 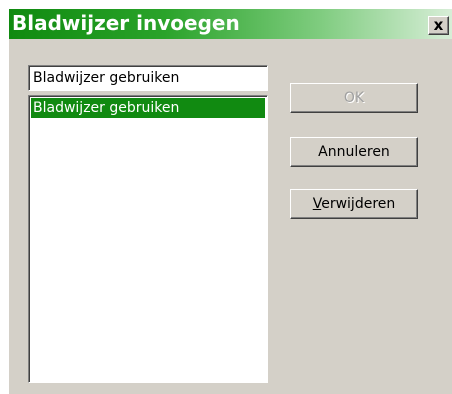 I want to click on close-icon: x, so click(x=438, y=25).